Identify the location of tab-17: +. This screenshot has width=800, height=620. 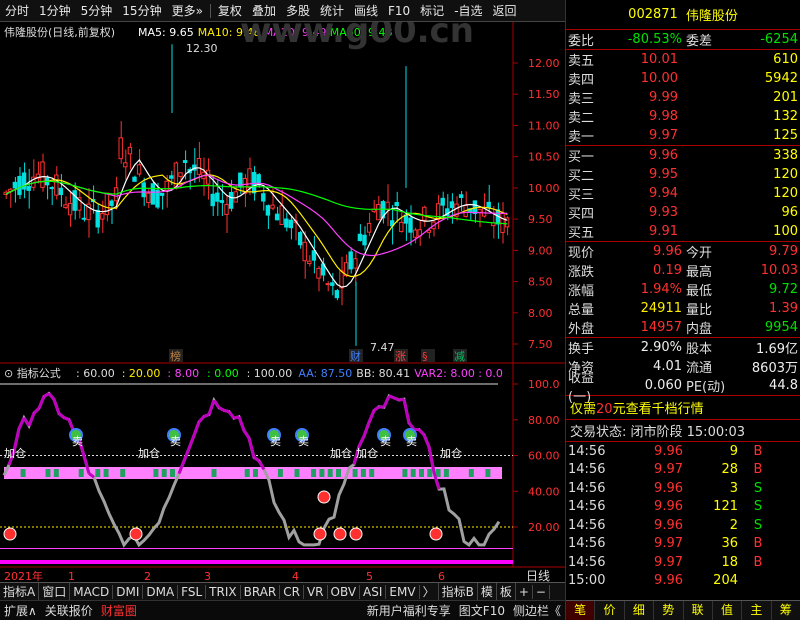
(524, 591).